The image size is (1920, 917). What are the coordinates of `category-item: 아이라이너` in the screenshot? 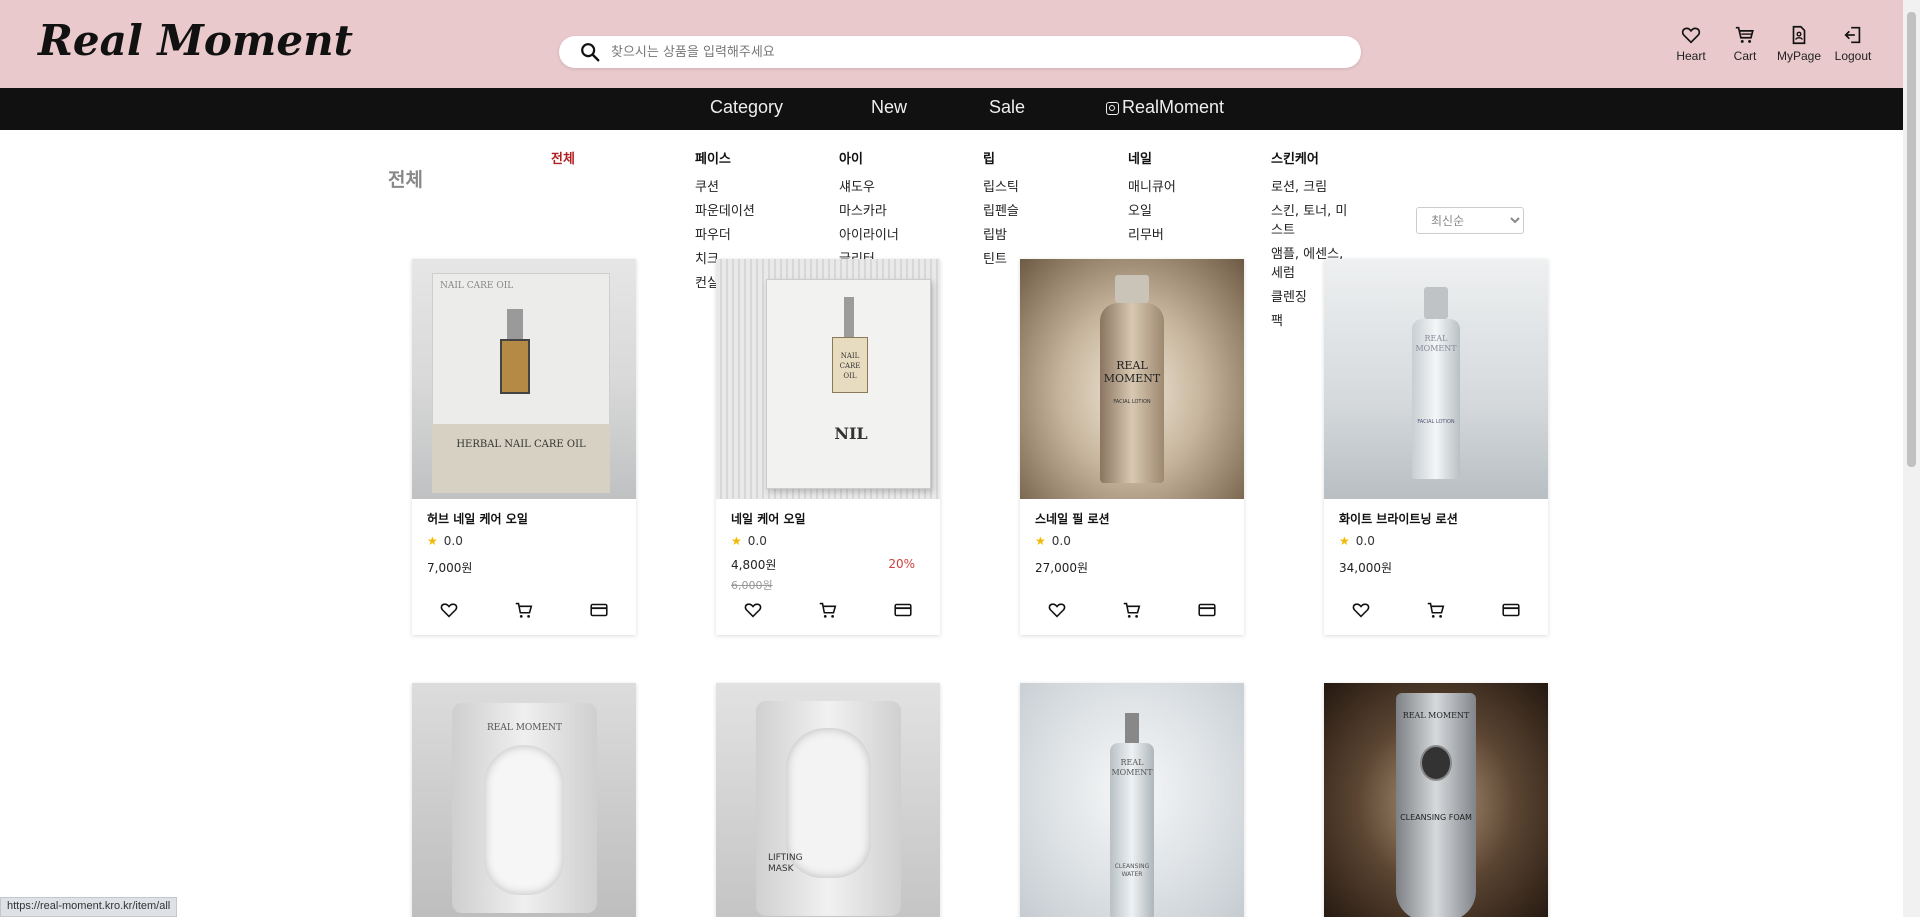 It's located at (884, 236).